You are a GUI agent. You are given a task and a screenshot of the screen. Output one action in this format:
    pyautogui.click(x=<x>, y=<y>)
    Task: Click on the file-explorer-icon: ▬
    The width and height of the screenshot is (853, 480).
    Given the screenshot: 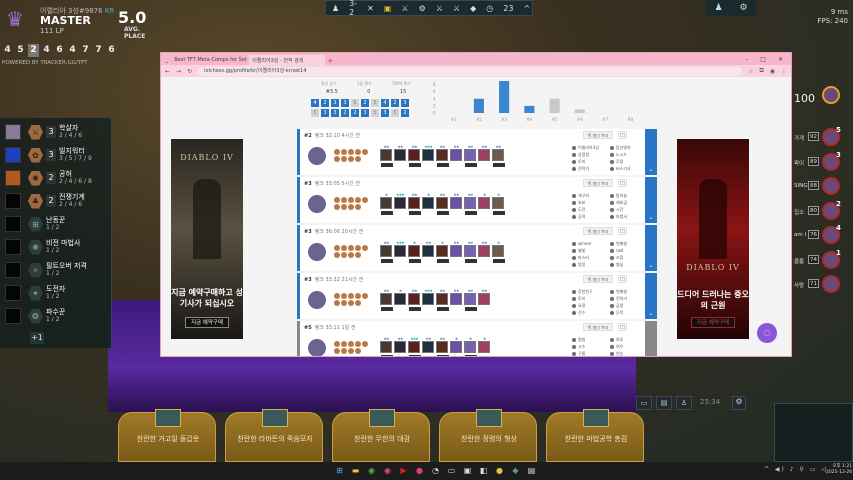 What is the action you would take?
    pyautogui.click(x=355, y=470)
    